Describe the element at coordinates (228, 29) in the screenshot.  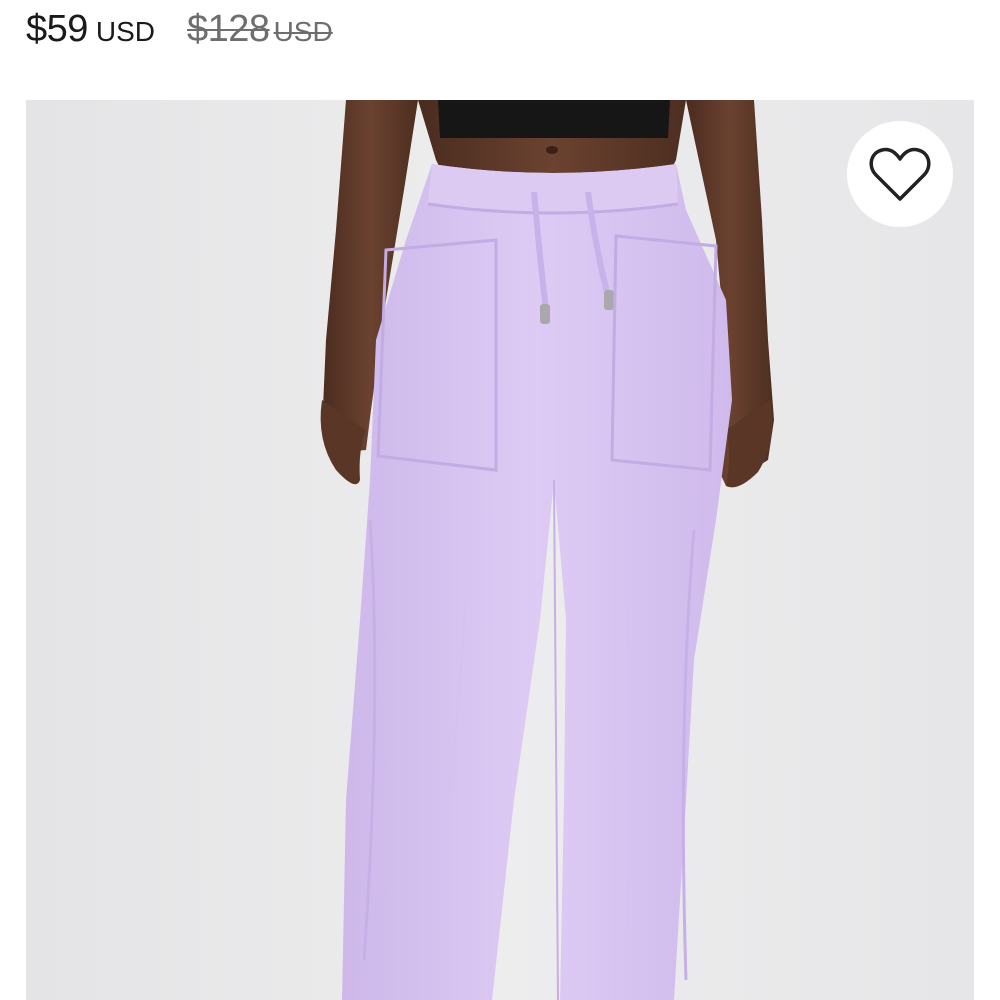
I see `original-price-amount: $128` at that location.